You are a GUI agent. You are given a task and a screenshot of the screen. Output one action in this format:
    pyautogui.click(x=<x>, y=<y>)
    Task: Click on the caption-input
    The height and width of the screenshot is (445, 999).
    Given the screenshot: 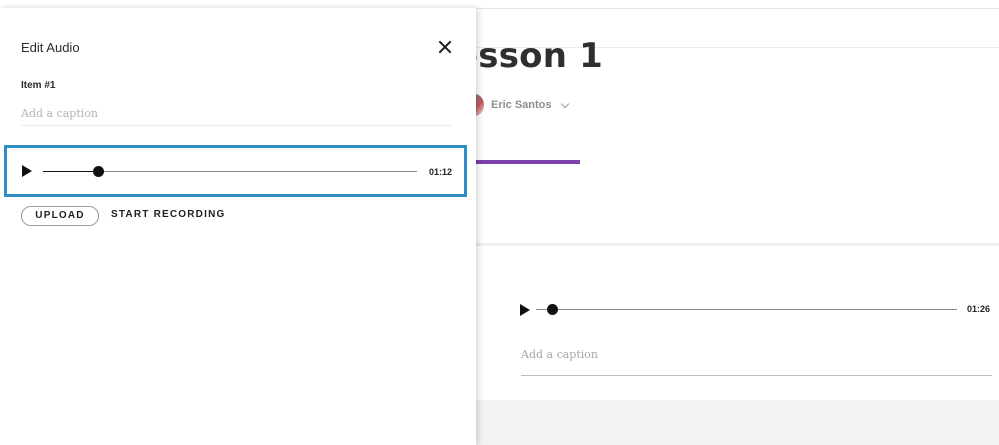 What is the action you would take?
    pyautogui.click(x=236, y=114)
    